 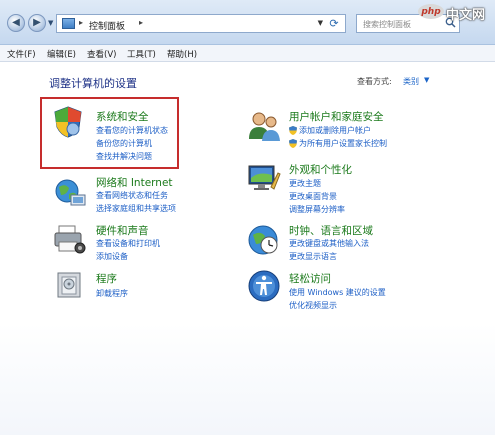 I want to click on refresh-icon: ⟳, so click(x=334, y=23).